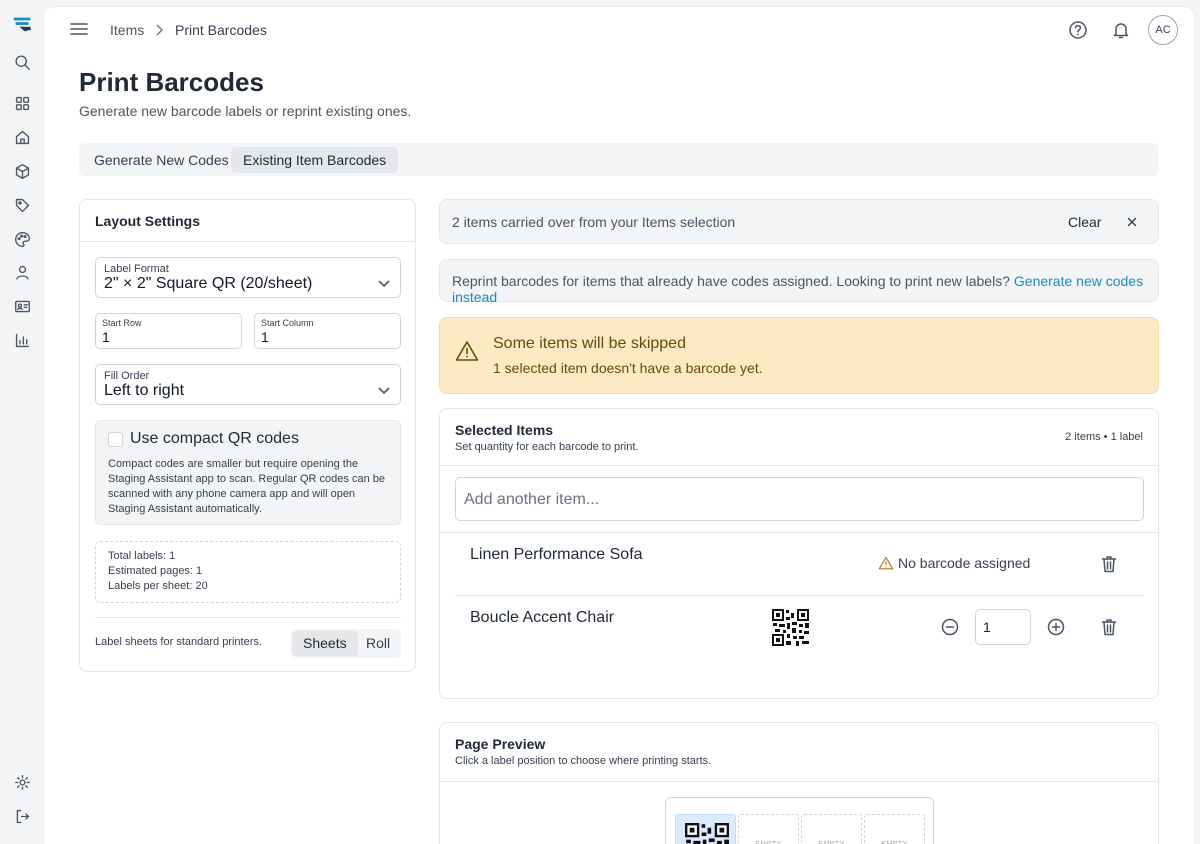 The width and height of the screenshot is (1200, 844). What do you see at coordinates (23, 24) in the screenshot?
I see `app-logo-icon` at bounding box center [23, 24].